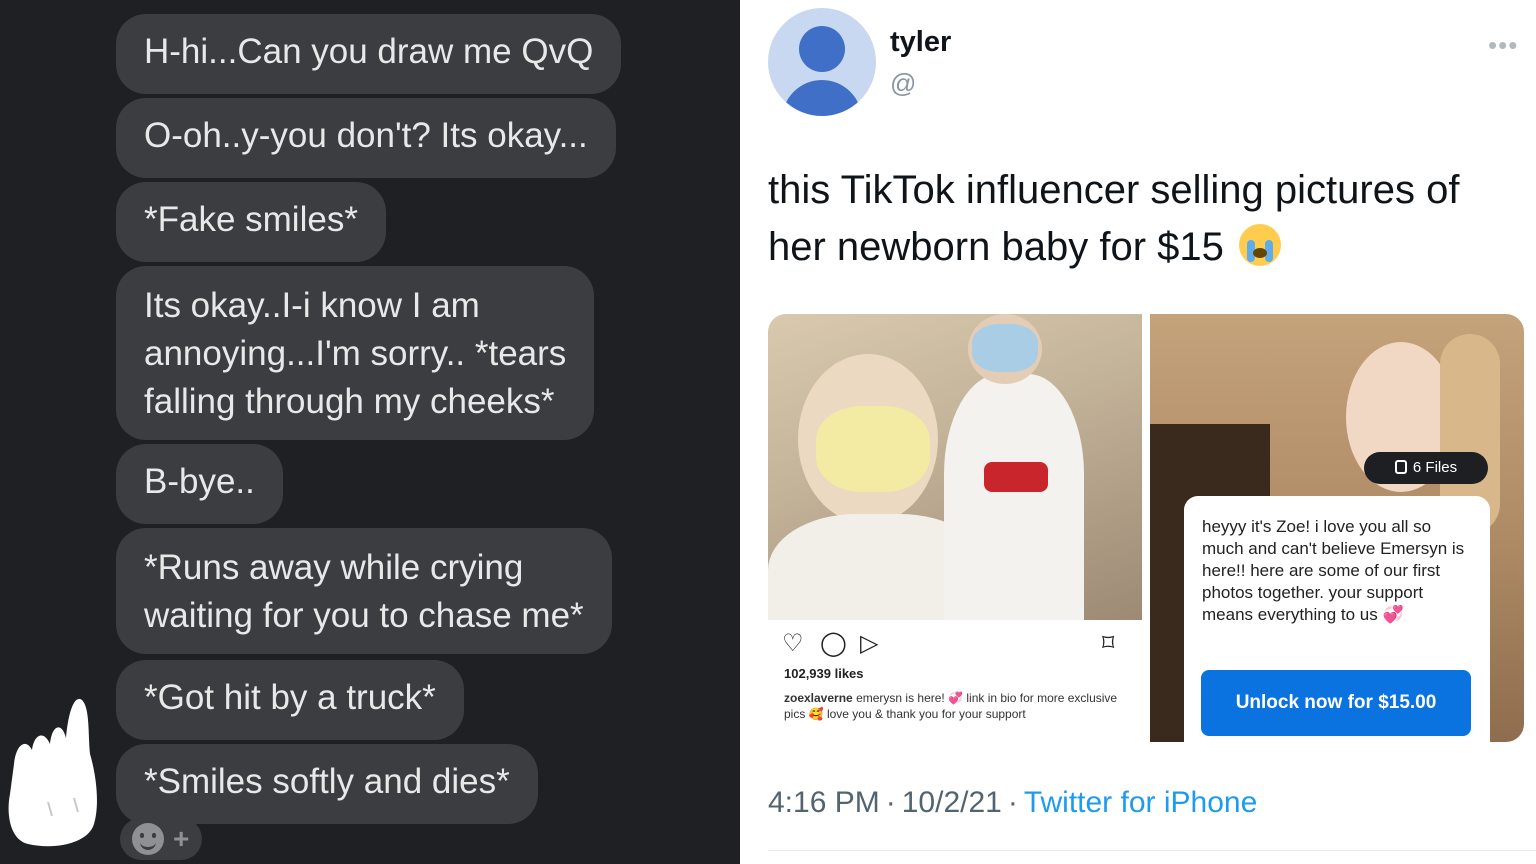  I want to click on heart-icon: ♡, so click(793, 644).